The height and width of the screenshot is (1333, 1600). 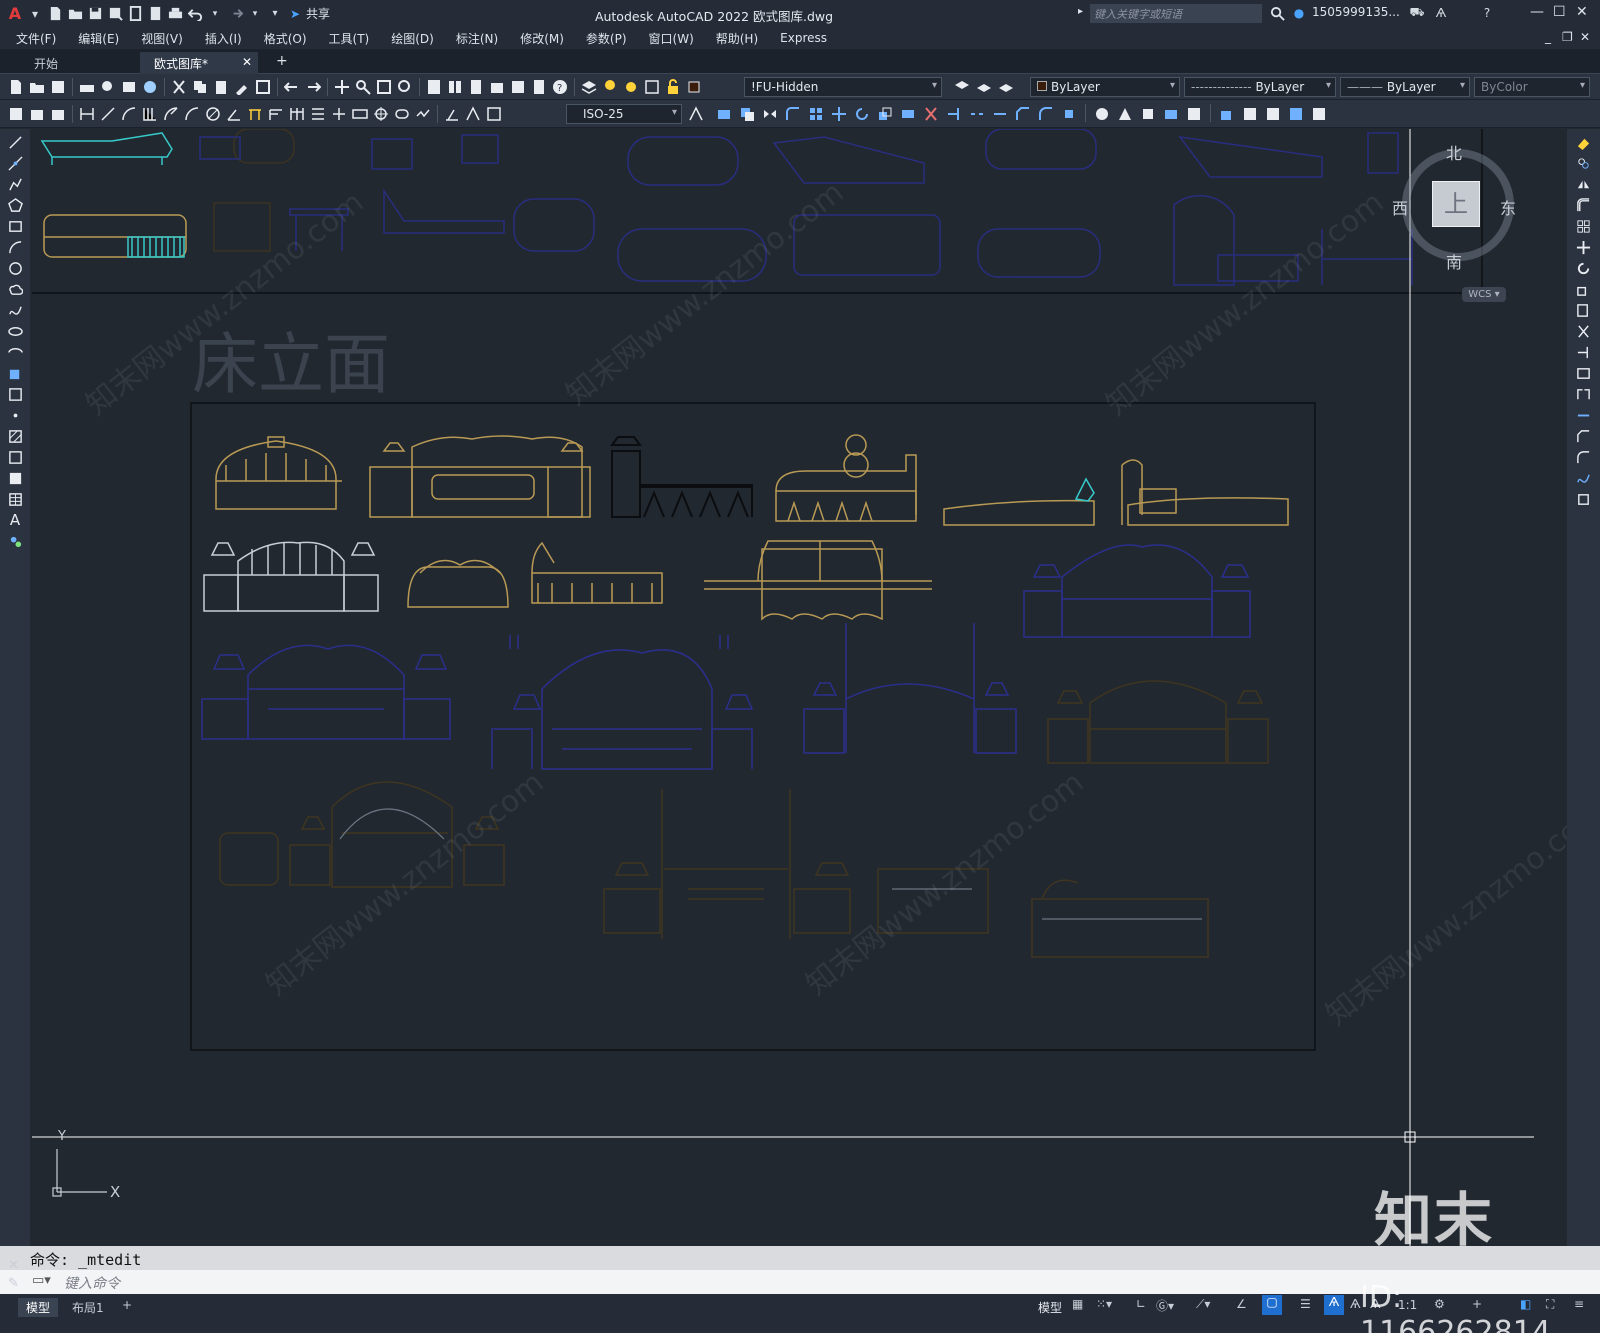 What do you see at coordinates (38, 1307) in the screenshot?
I see `layout-tab-model: 模型` at bounding box center [38, 1307].